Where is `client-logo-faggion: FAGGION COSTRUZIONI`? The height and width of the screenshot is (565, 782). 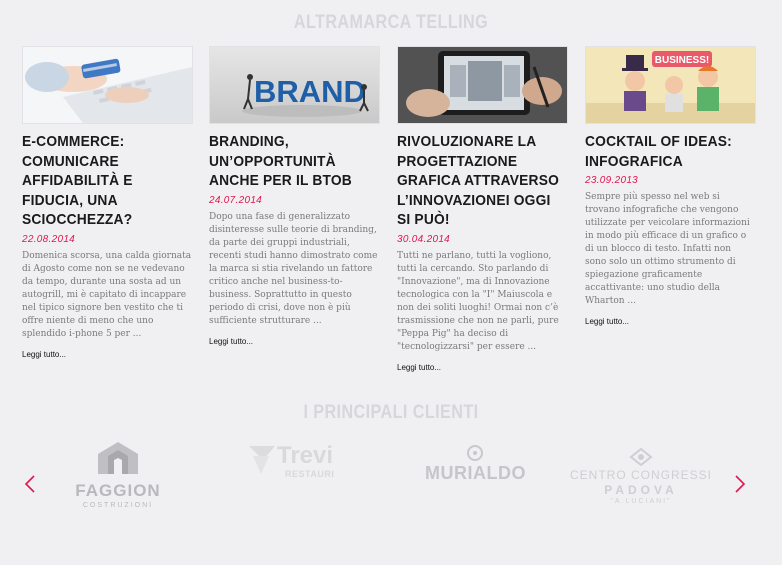 client-logo-faggion: FAGGION COSTRUZIONI is located at coordinates (118, 474).